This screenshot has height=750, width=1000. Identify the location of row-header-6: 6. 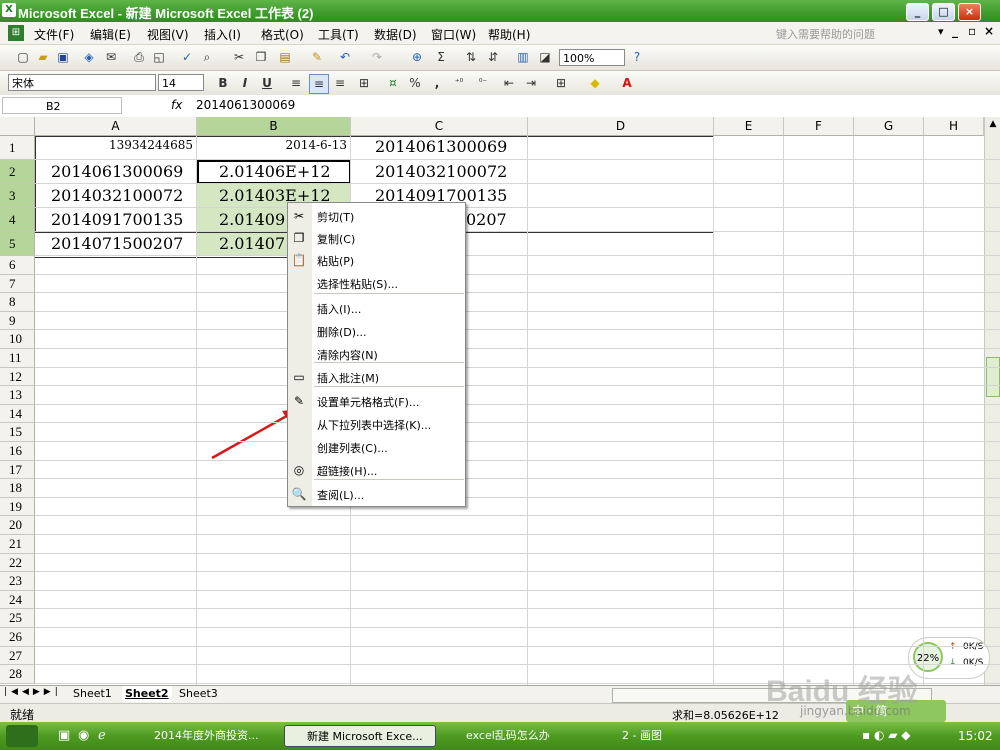
(17, 265).